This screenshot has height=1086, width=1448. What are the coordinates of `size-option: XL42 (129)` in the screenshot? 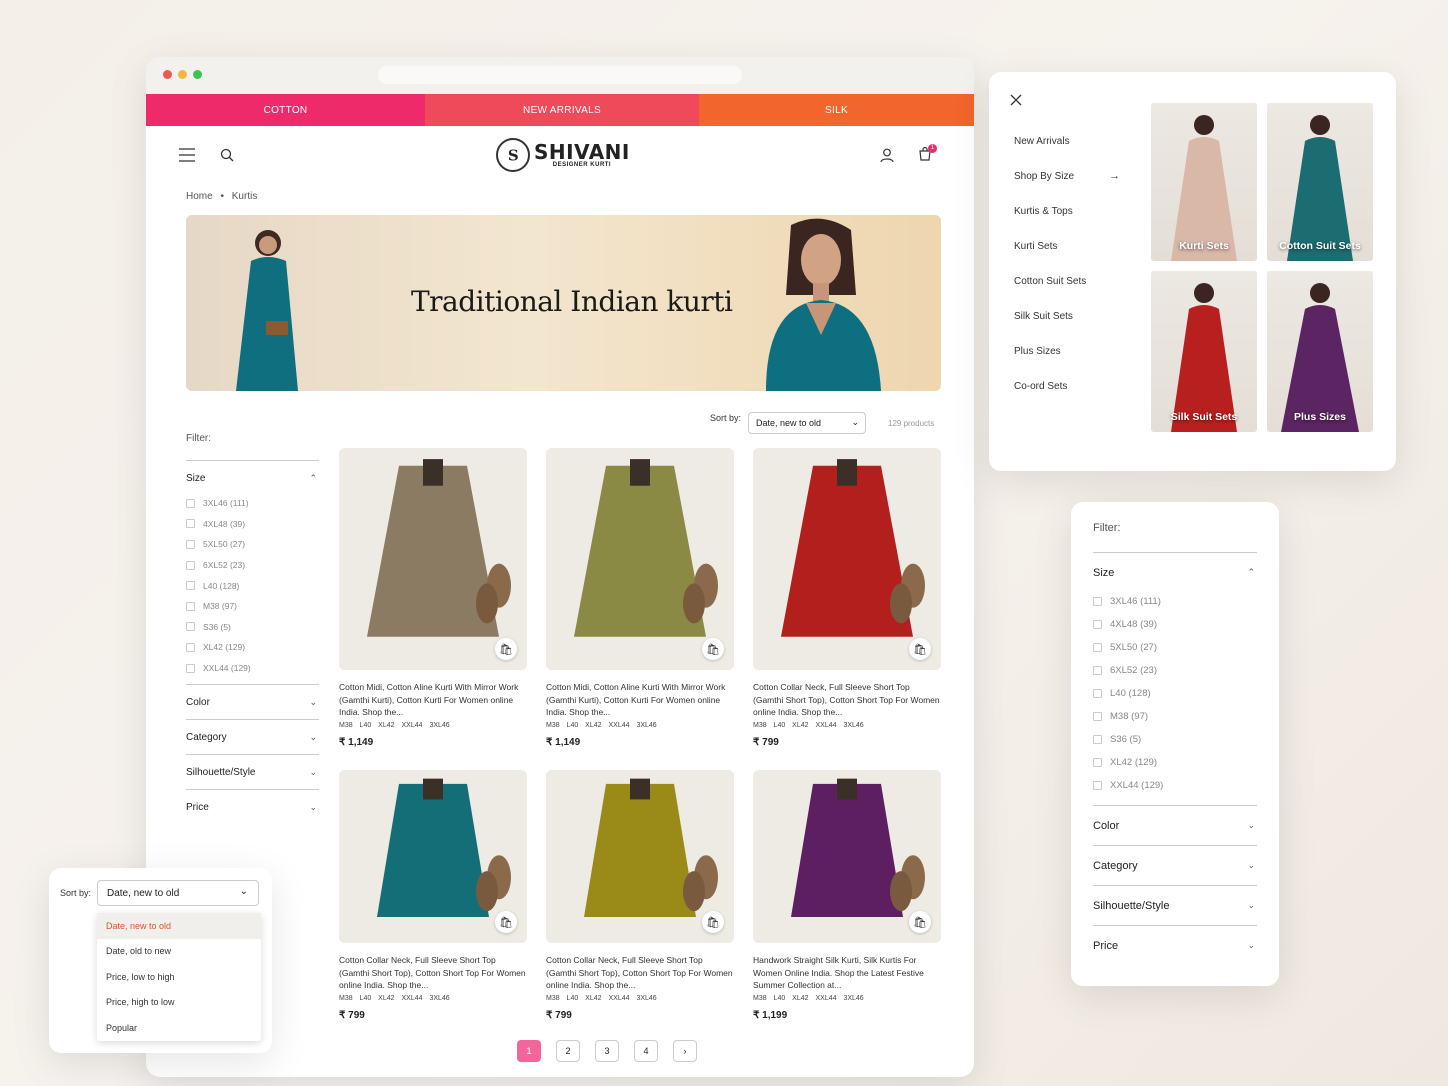 It's located at (1175, 762).